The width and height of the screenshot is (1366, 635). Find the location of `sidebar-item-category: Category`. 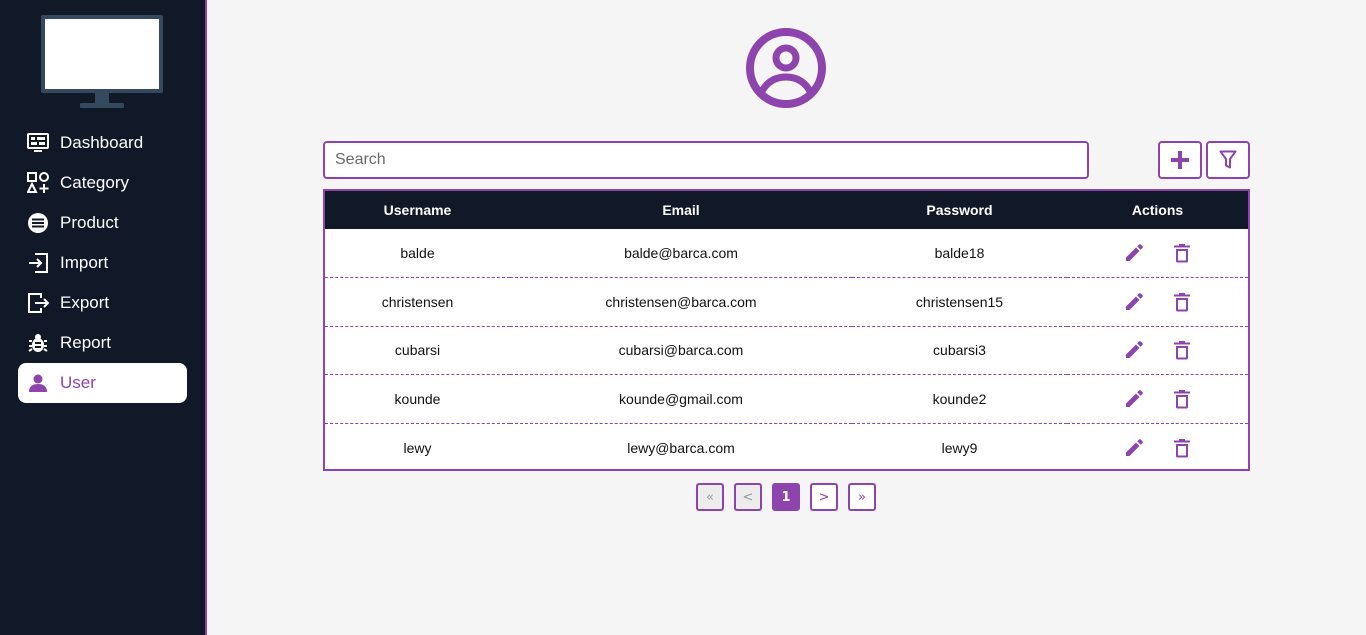

sidebar-item-category: Category is located at coordinates (102, 183).